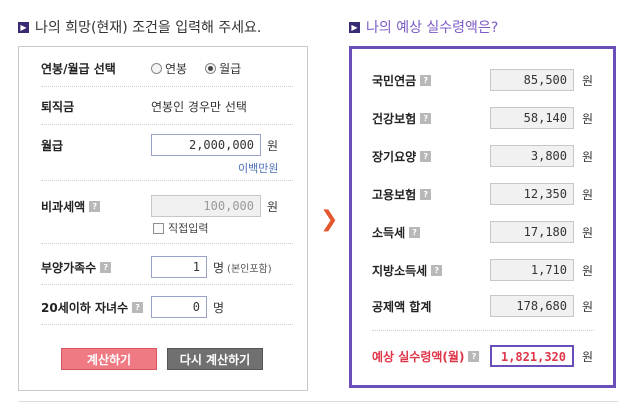 The height and width of the screenshot is (409, 634). What do you see at coordinates (78, 68) in the screenshot?
I see `salary-type-label: 연봉/월급 선택` at bounding box center [78, 68].